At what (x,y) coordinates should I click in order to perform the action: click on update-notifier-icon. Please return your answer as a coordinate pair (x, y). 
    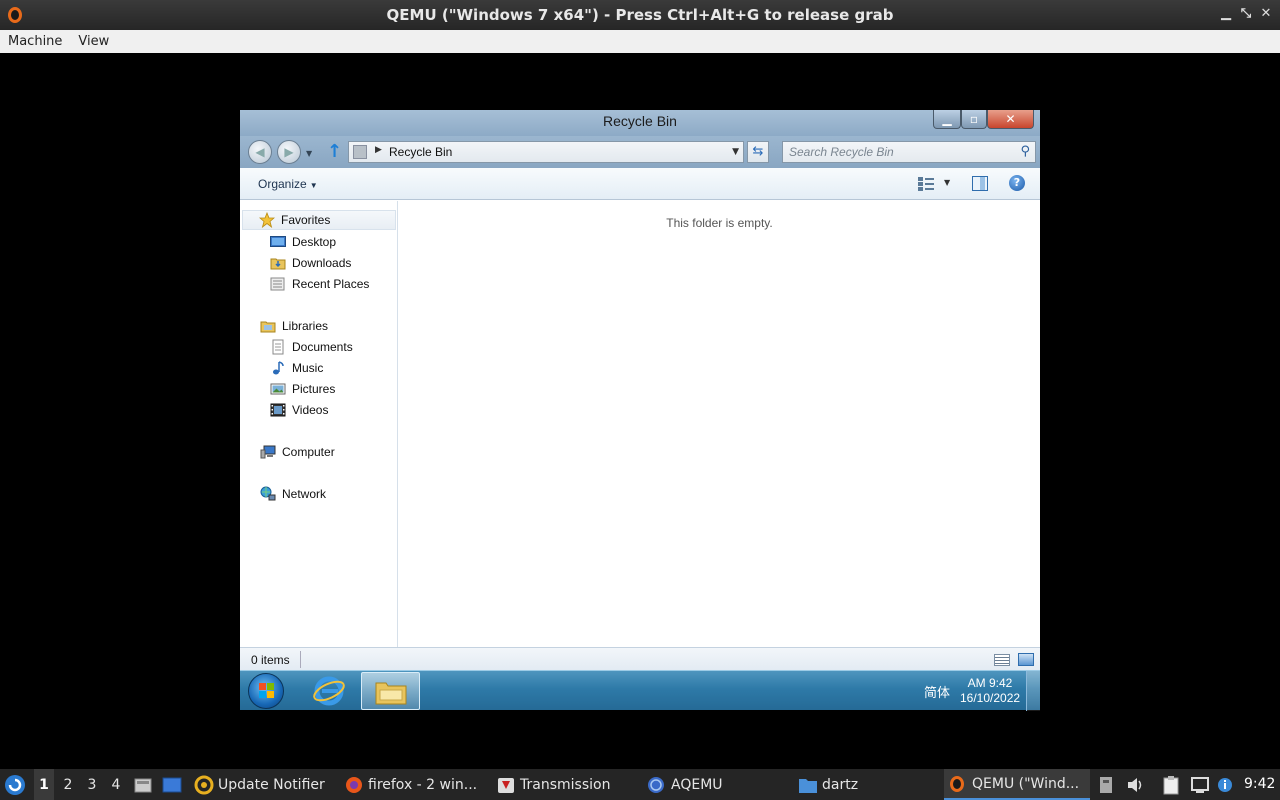
    Looking at the image, I should click on (204, 784).